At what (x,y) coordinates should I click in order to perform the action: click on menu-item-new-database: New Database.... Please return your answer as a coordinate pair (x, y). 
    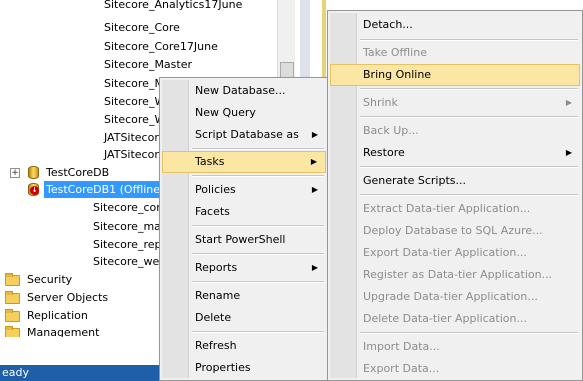
    Looking at the image, I should click on (244, 91).